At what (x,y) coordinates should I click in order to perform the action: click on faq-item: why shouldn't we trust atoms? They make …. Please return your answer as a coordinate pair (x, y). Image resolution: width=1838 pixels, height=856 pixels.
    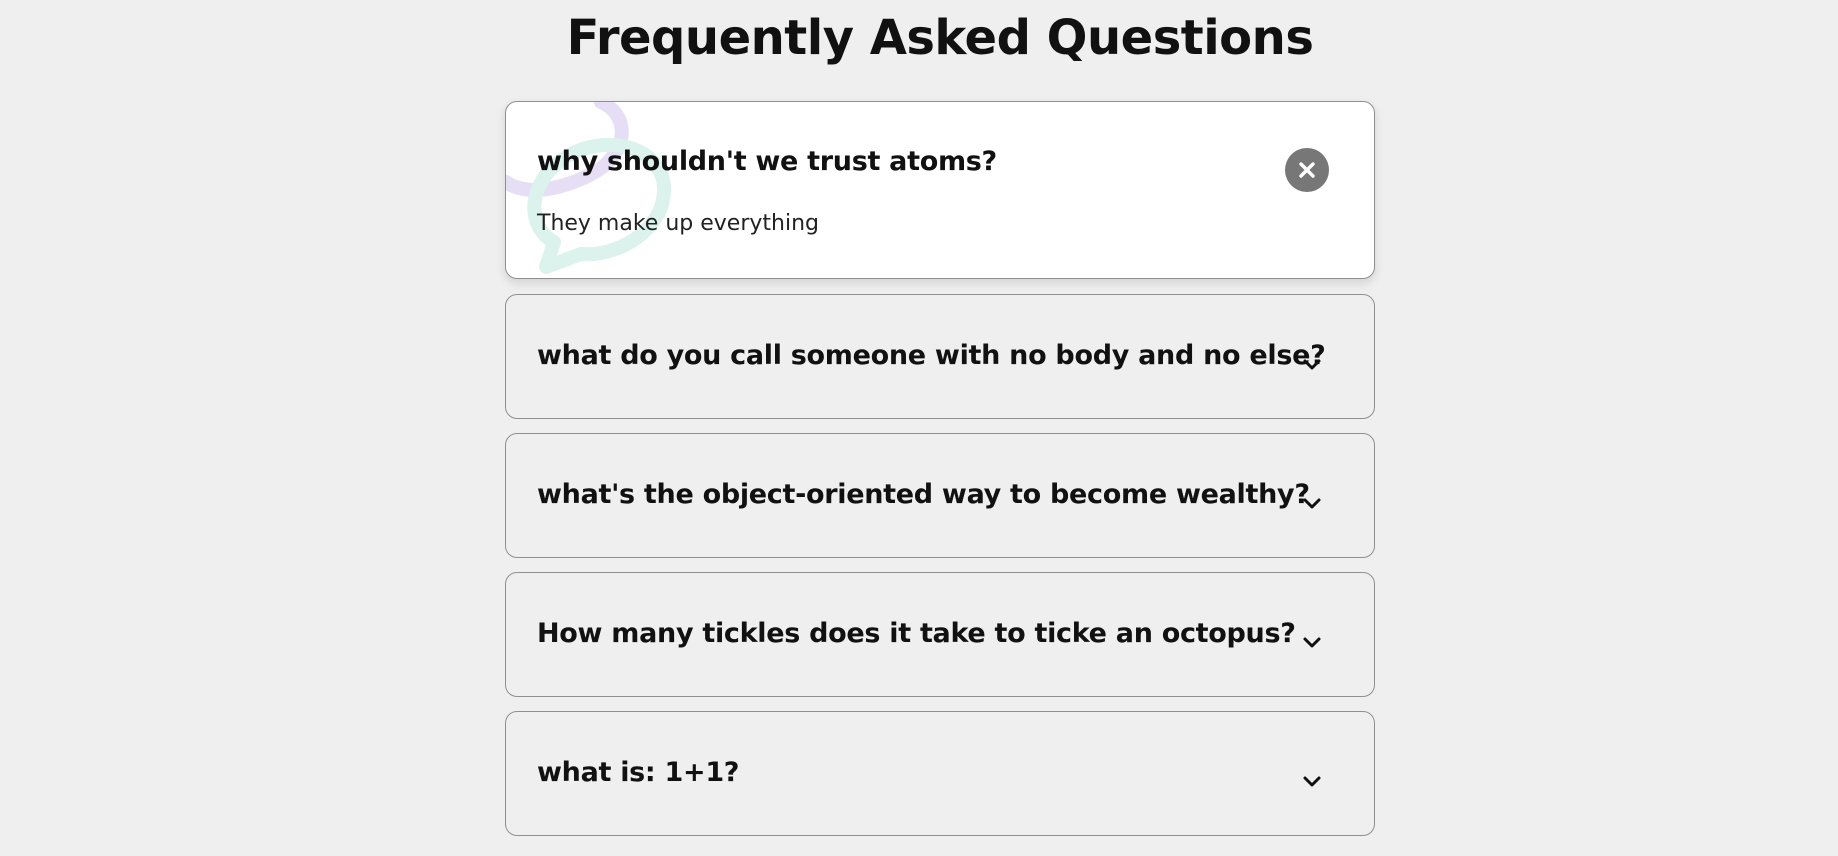
    Looking at the image, I should click on (940, 190).